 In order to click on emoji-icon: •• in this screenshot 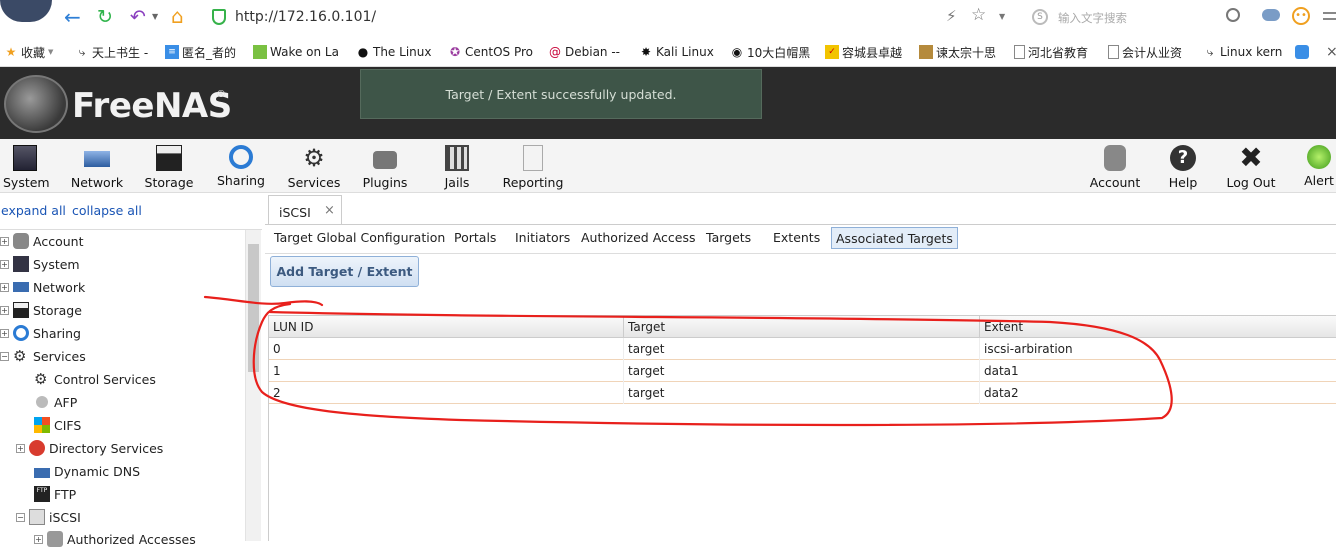, I will do `click(1301, 16)`.